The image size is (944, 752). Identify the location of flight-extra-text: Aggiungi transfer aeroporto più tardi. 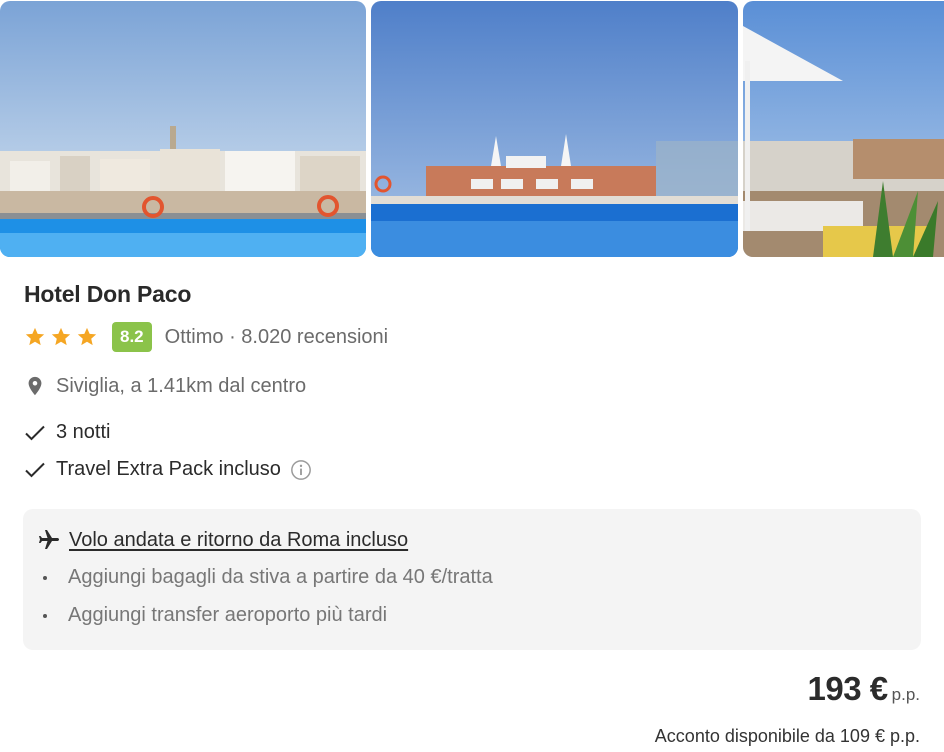
(228, 615).